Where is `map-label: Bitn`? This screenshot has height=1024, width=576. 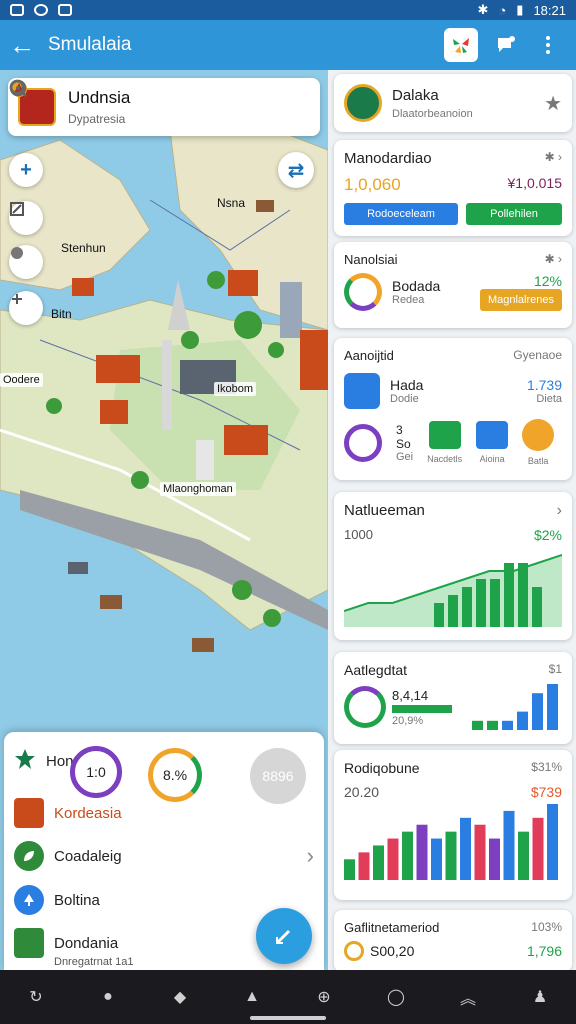
map-label: Bitn is located at coordinates (61, 314).